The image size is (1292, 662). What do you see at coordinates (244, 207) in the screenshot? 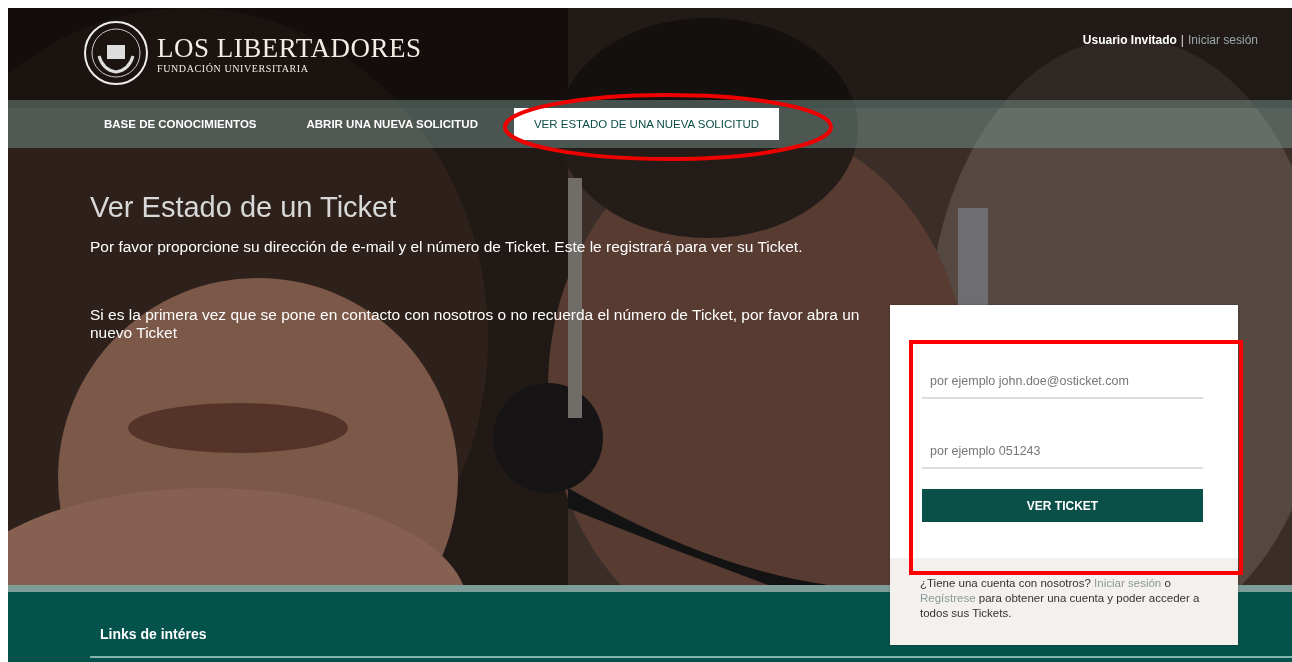
I see `page-title: Ver Estado de un Ticket` at bounding box center [244, 207].